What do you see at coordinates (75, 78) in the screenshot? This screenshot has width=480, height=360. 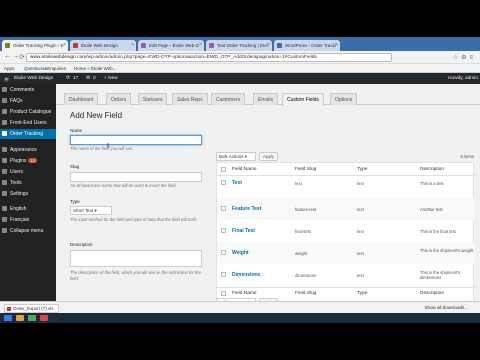 I see `admin-bar-updates: 17` at bounding box center [75, 78].